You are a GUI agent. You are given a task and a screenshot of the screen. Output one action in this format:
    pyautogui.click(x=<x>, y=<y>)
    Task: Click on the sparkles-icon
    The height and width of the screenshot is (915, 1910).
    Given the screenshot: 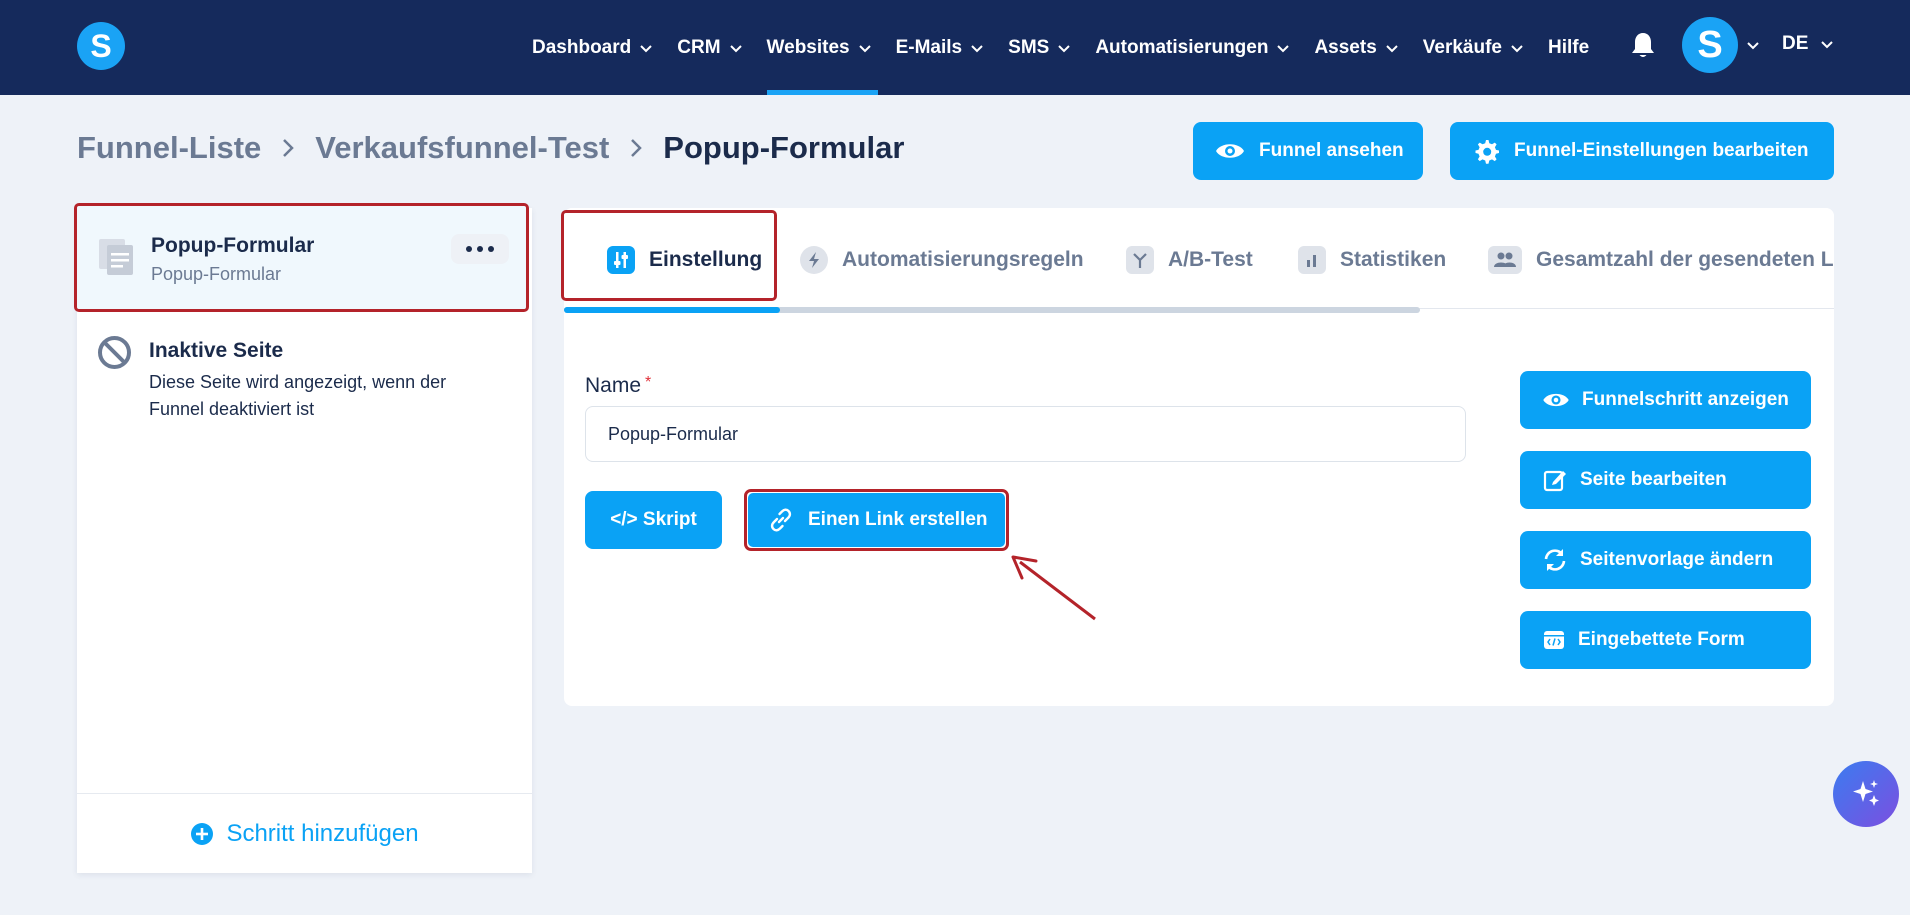 What is the action you would take?
    pyautogui.click(x=1866, y=793)
    